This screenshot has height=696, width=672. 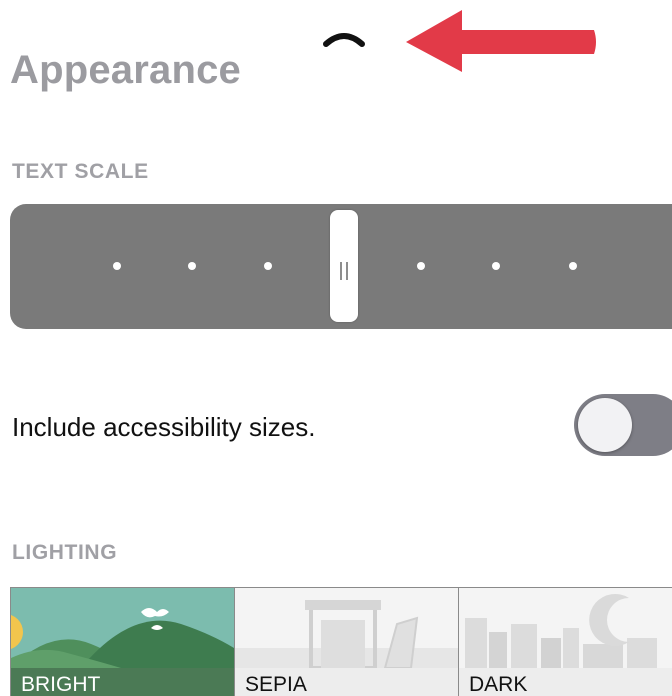 What do you see at coordinates (122, 682) in the screenshot?
I see `theme-label: BRIGHT` at bounding box center [122, 682].